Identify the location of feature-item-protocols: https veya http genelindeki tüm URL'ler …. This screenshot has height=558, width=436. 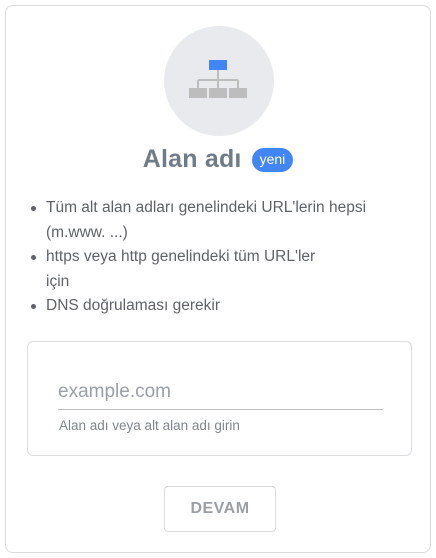
(183, 269).